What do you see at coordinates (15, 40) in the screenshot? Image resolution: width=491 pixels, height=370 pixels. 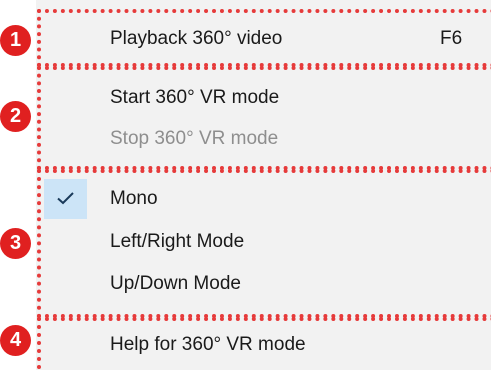 I see `group-1-badge: 1` at bounding box center [15, 40].